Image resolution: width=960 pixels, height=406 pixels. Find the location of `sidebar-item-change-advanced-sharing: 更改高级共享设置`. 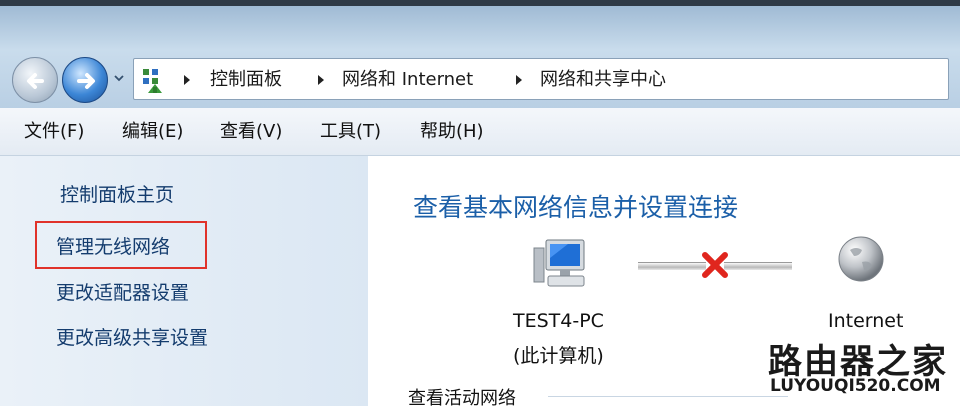

sidebar-item-change-advanced-sharing: 更改高级共享设置 is located at coordinates (132, 336).